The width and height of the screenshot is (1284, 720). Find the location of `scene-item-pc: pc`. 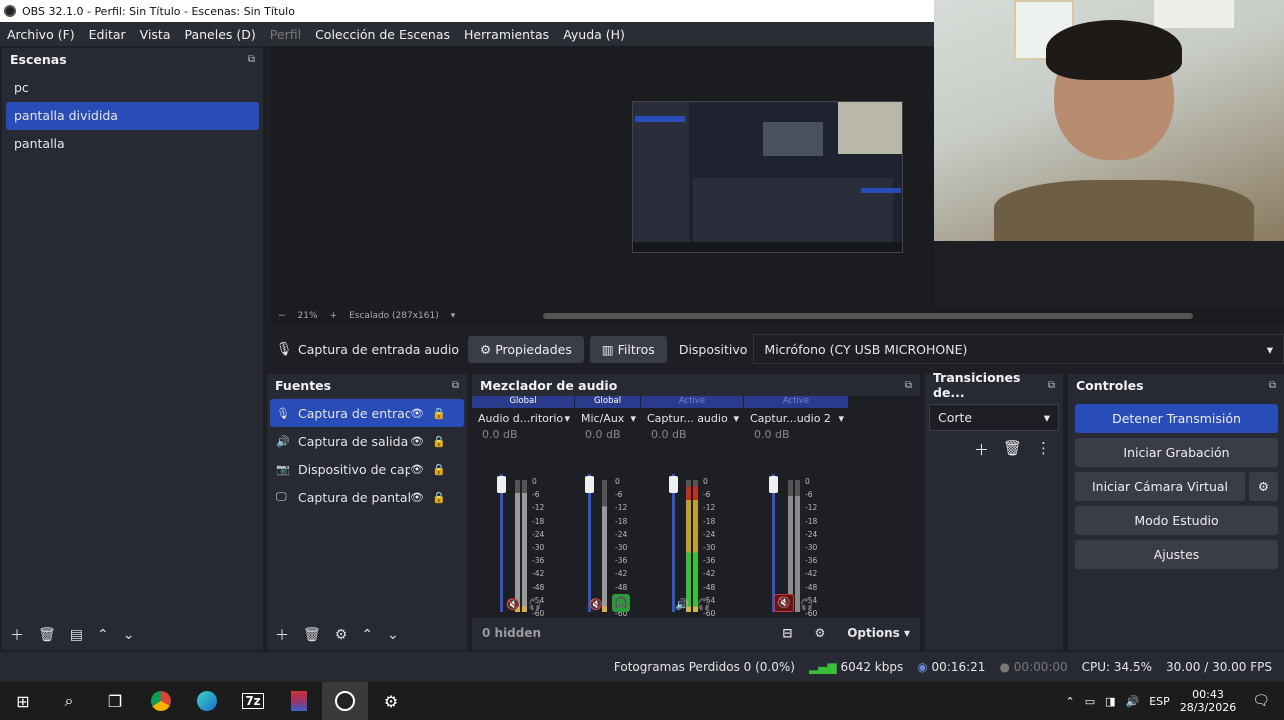

scene-item-pc: pc is located at coordinates (132, 88).